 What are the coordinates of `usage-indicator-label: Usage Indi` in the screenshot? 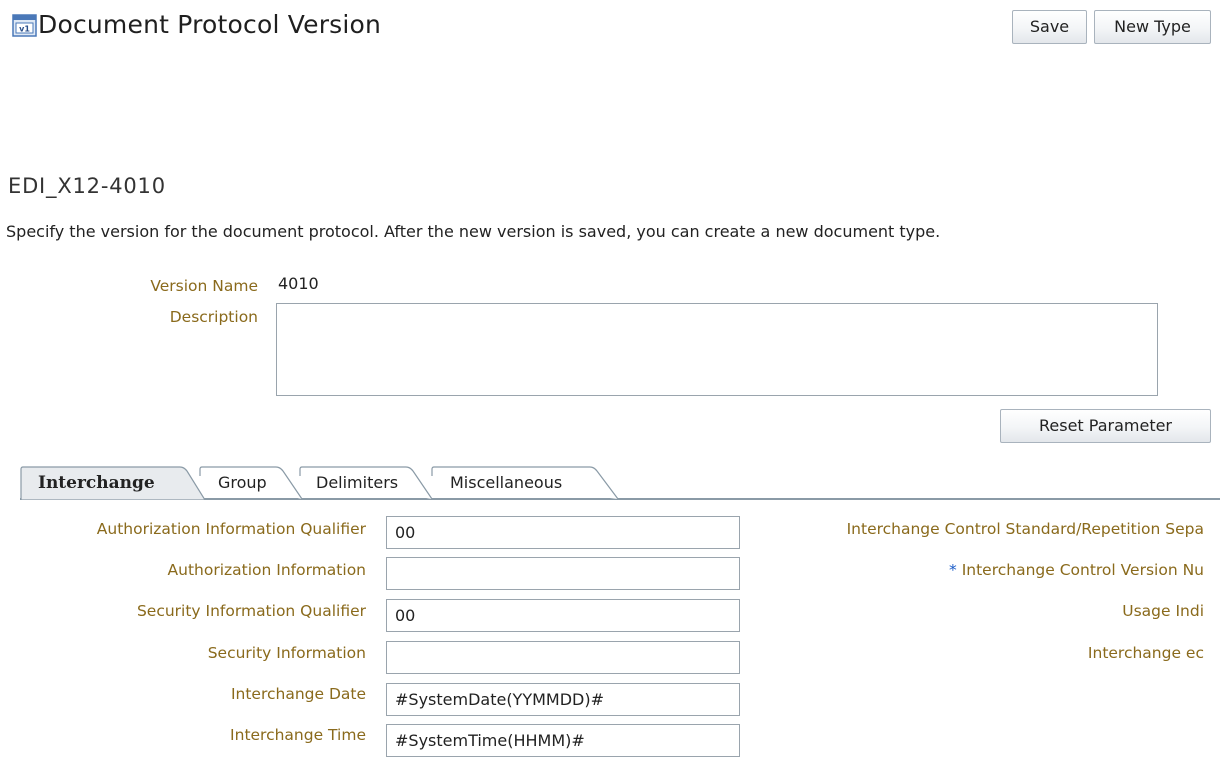 It's located at (1163, 611).